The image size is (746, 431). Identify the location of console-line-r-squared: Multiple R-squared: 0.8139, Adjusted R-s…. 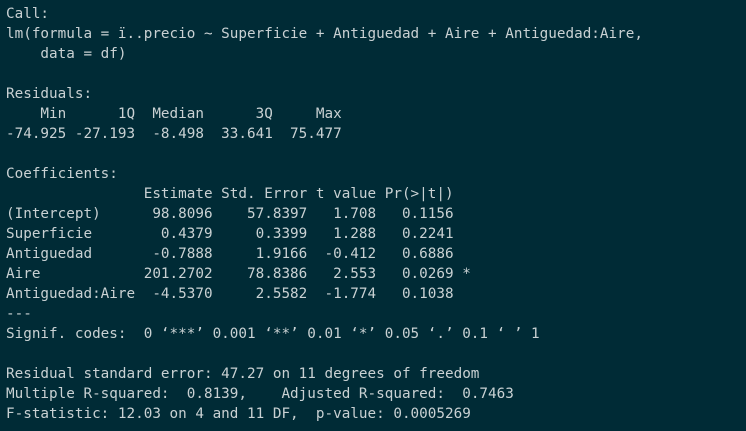
(264, 394).